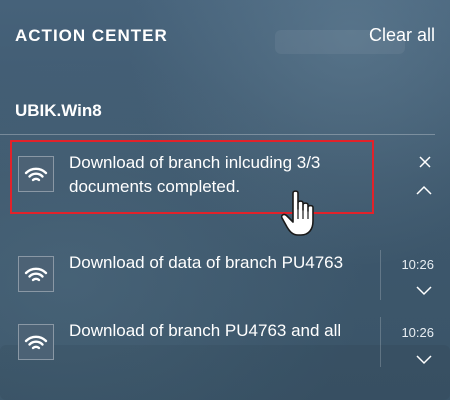 This screenshot has height=400, width=450. I want to click on group-divider, so click(217, 134).